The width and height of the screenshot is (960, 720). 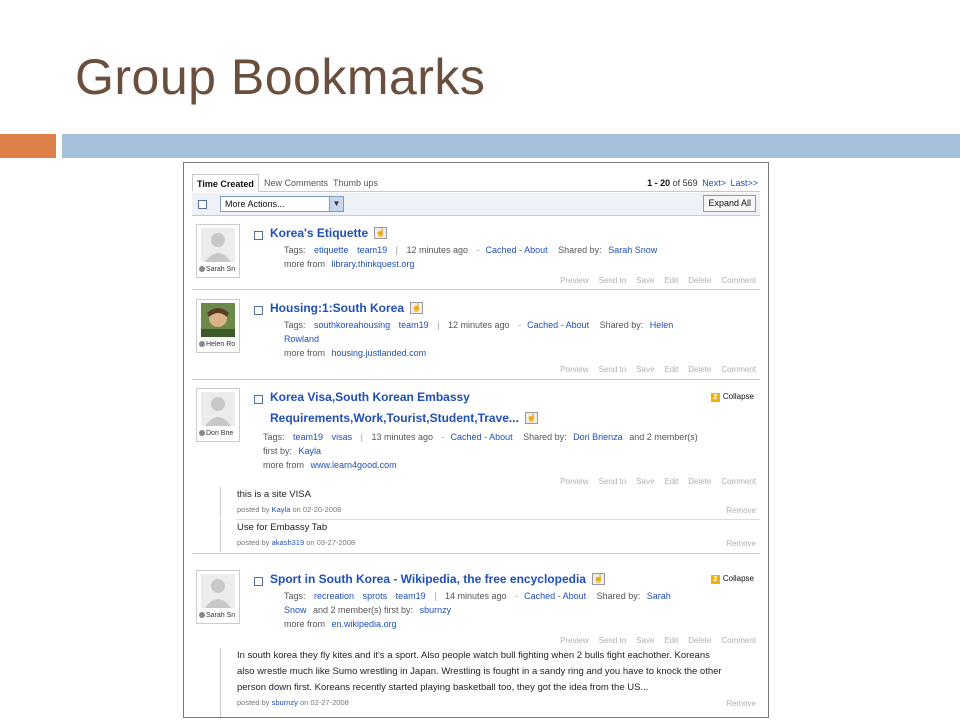 What do you see at coordinates (331, 250) in the screenshot?
I see `tag-link: etiquette` at bounding box center [331, 250].